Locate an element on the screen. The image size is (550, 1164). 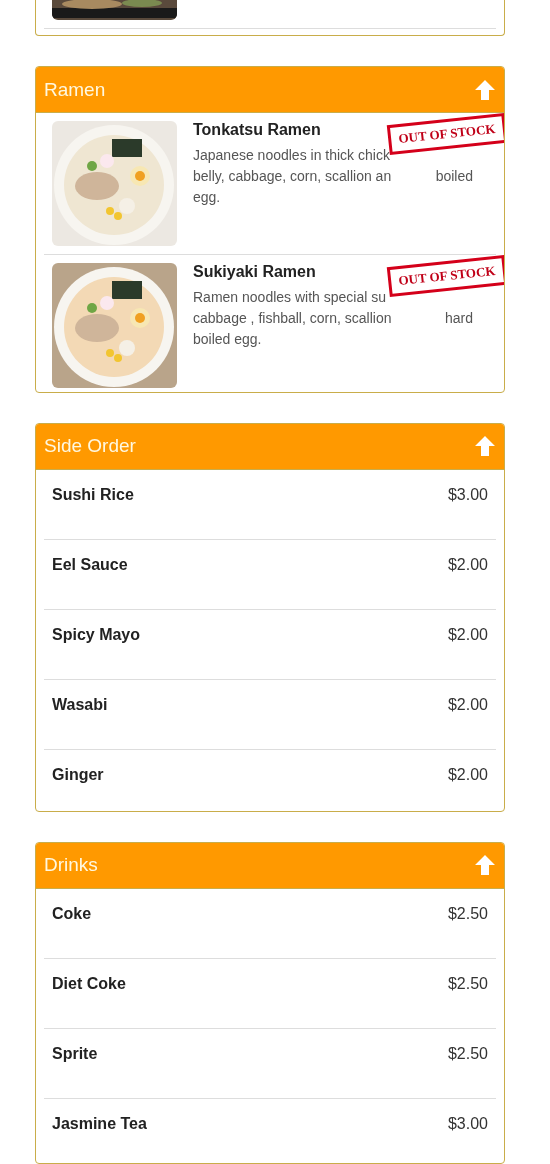
item-description: egg. is located at coordinates (207, 198).